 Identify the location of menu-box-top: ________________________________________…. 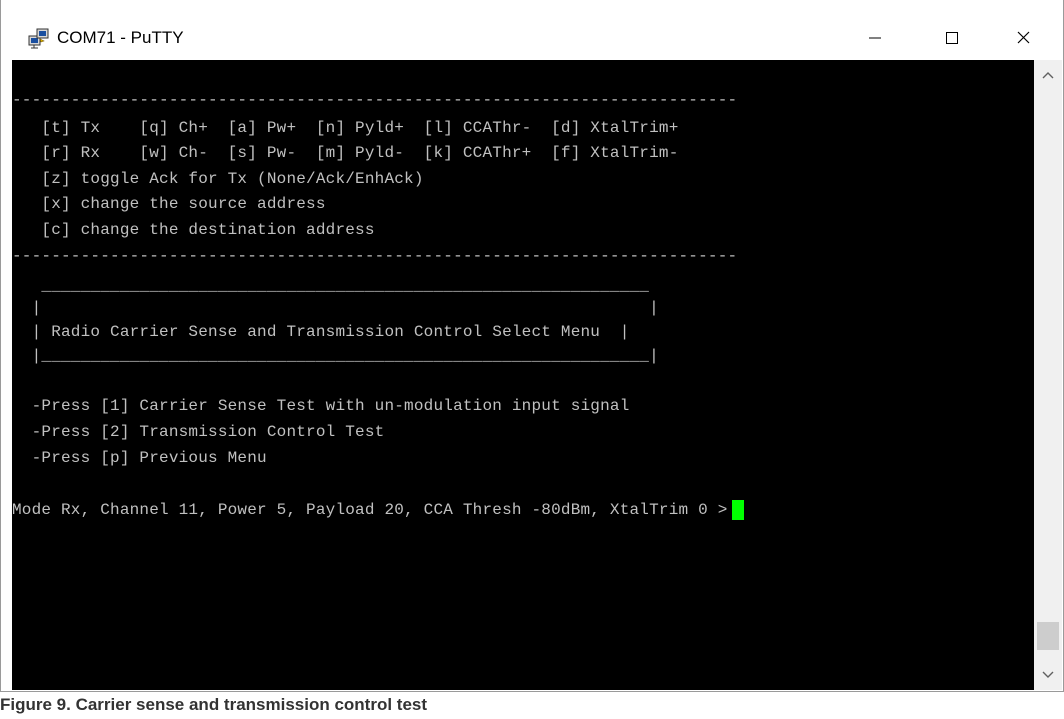
(331, 286).